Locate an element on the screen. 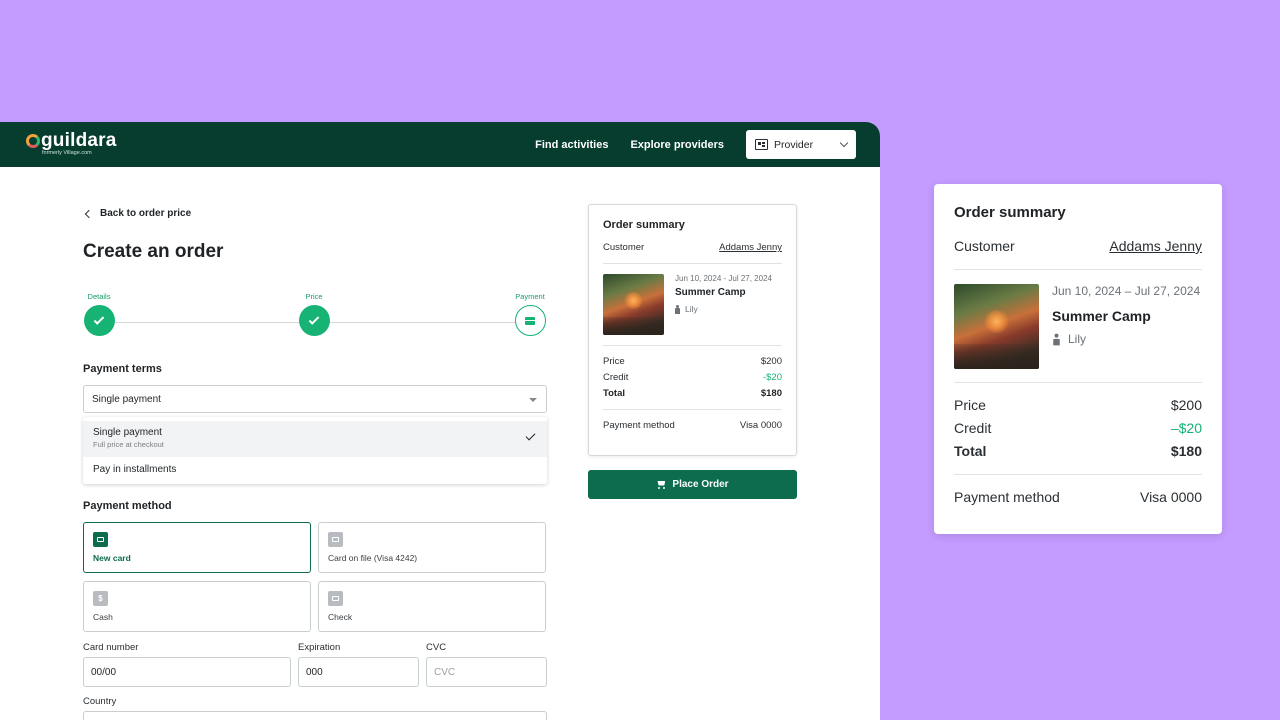 The height and width of the screenshot is (720, 1280). option-subtitle: Full price at checkout is located at coordinates (128, 444).